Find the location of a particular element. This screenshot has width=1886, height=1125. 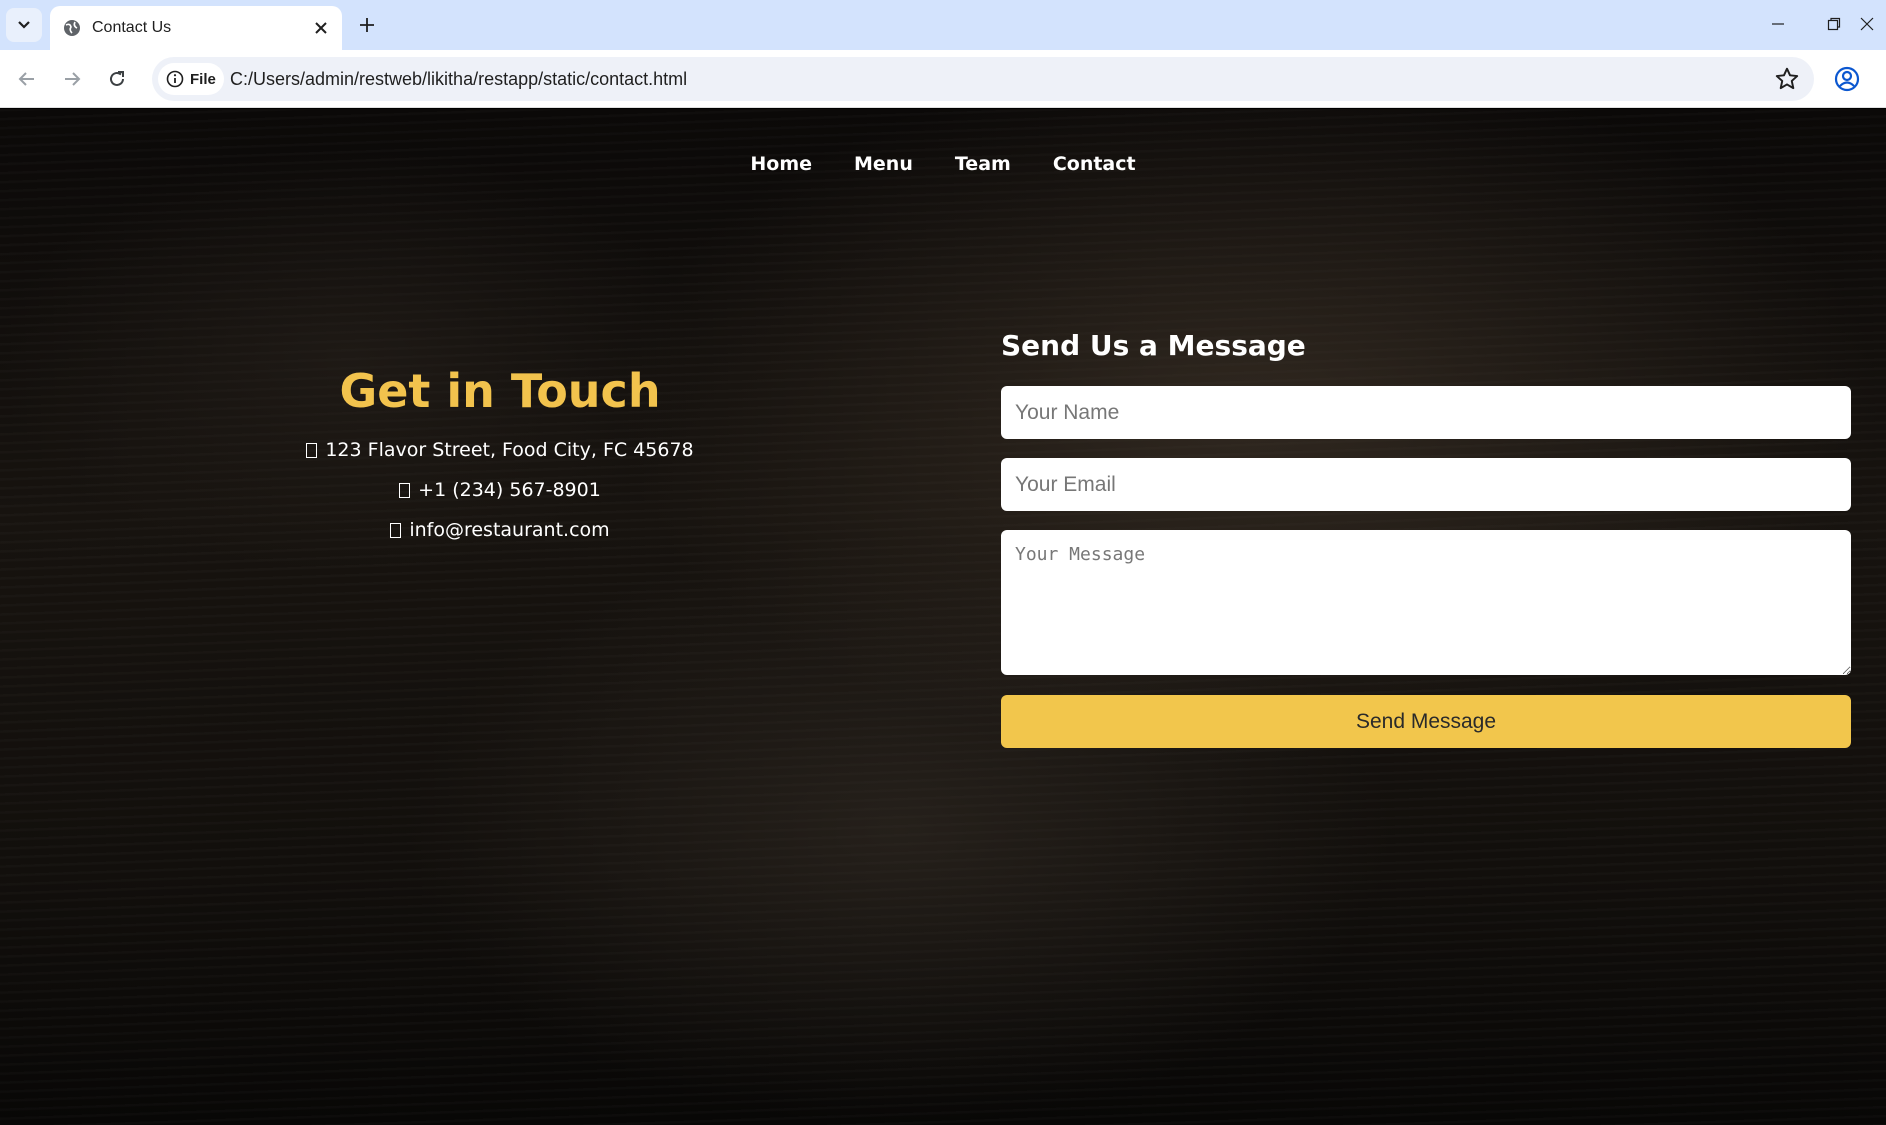

forward-button is located at coordinates (72, 79).